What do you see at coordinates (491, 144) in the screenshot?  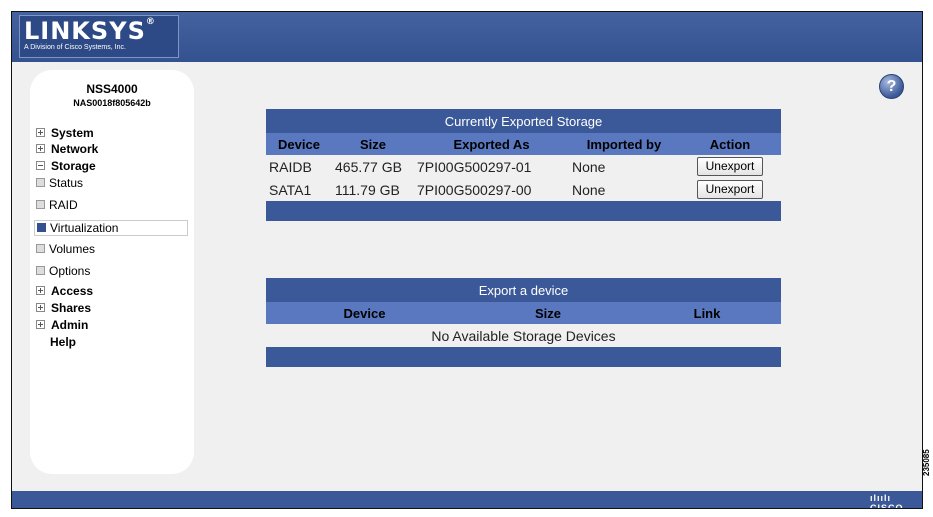 I see `column-header: Exported As` at bounding box center [491, 144].